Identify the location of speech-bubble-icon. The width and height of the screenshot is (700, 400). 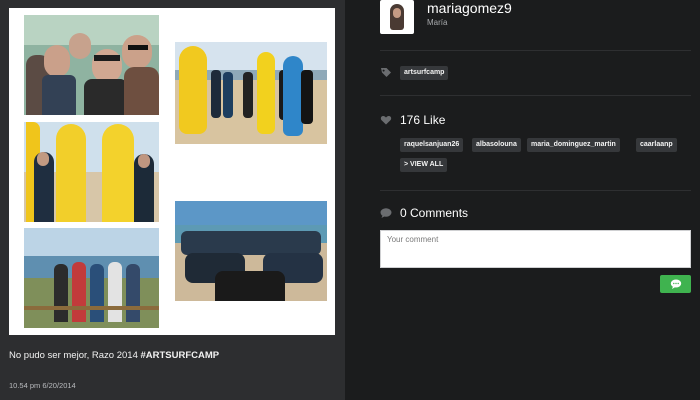
(386, 213).